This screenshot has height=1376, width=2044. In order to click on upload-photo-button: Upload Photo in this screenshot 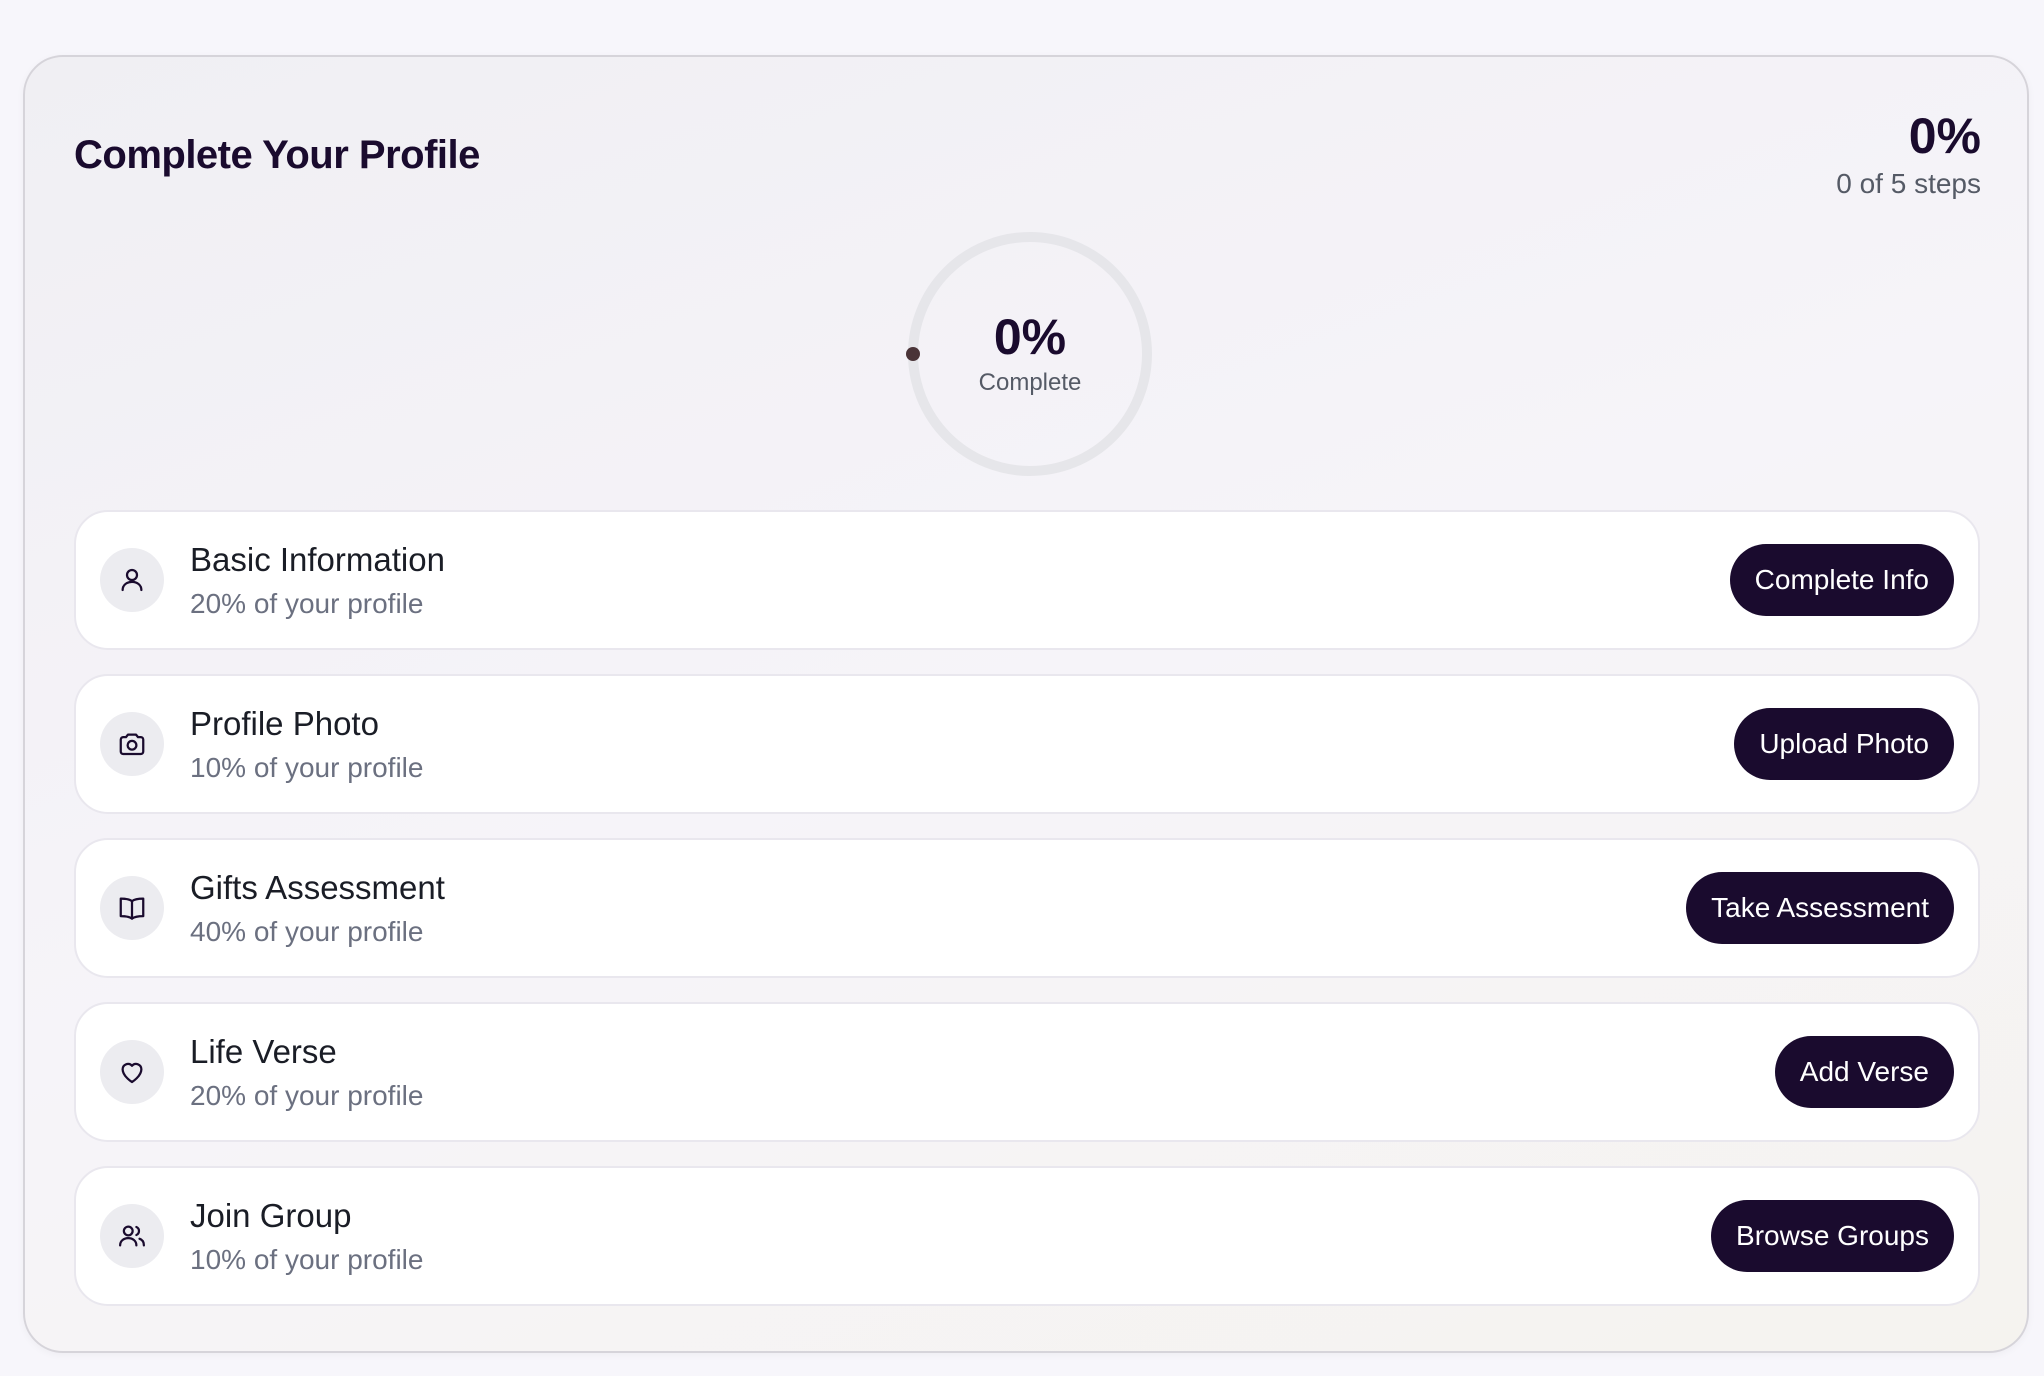, I will do `click(1844, 744)`.